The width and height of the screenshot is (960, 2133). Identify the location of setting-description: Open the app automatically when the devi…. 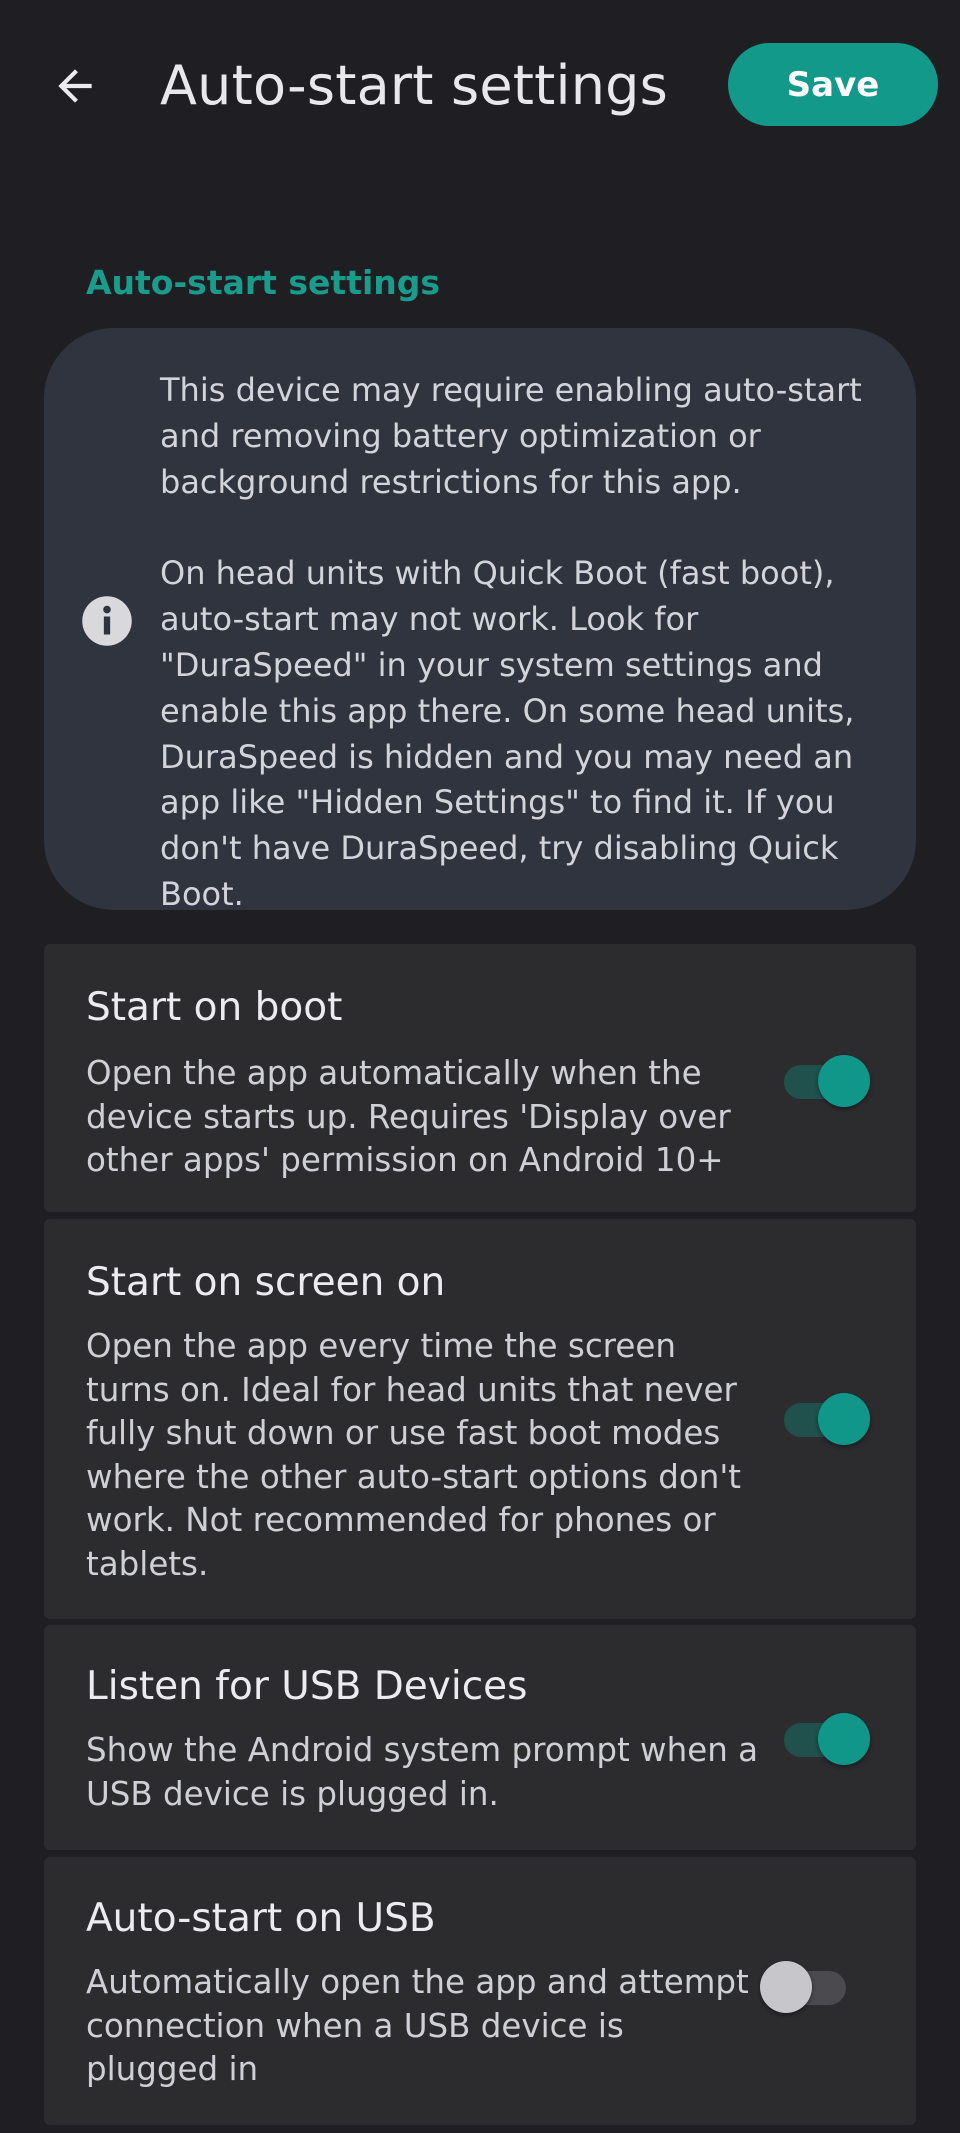
(408, 1116).